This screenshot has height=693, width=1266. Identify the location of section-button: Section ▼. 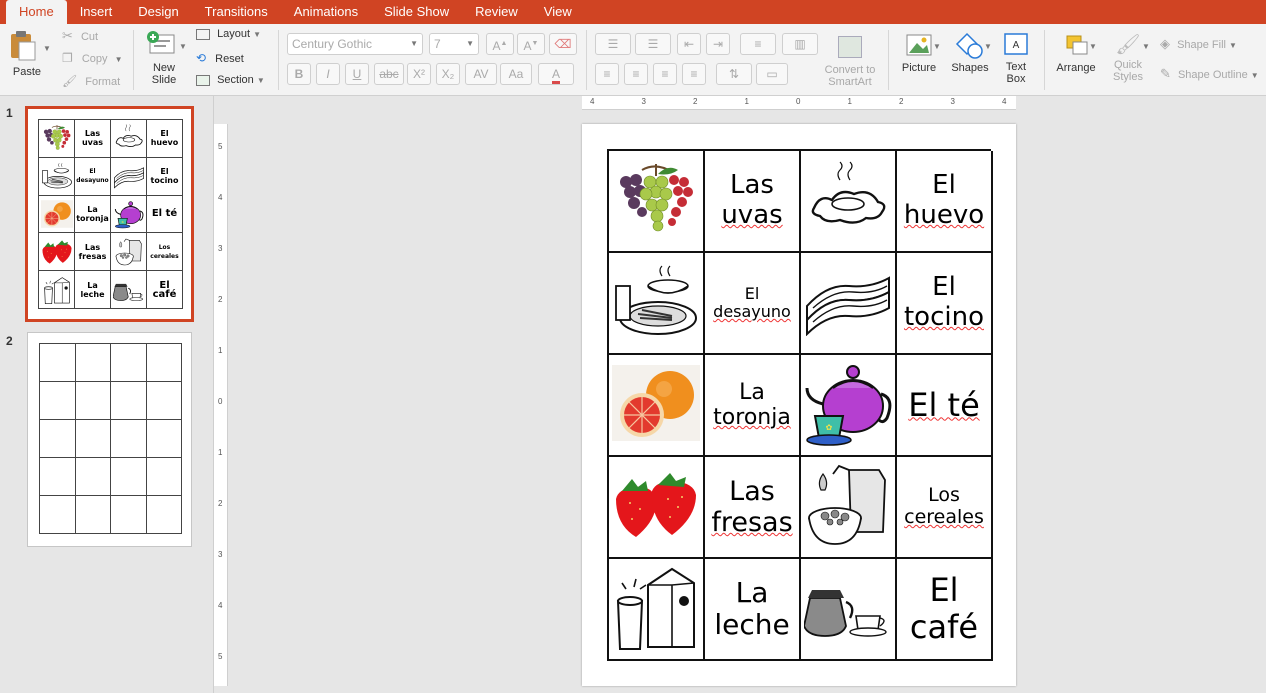
(230, 80).